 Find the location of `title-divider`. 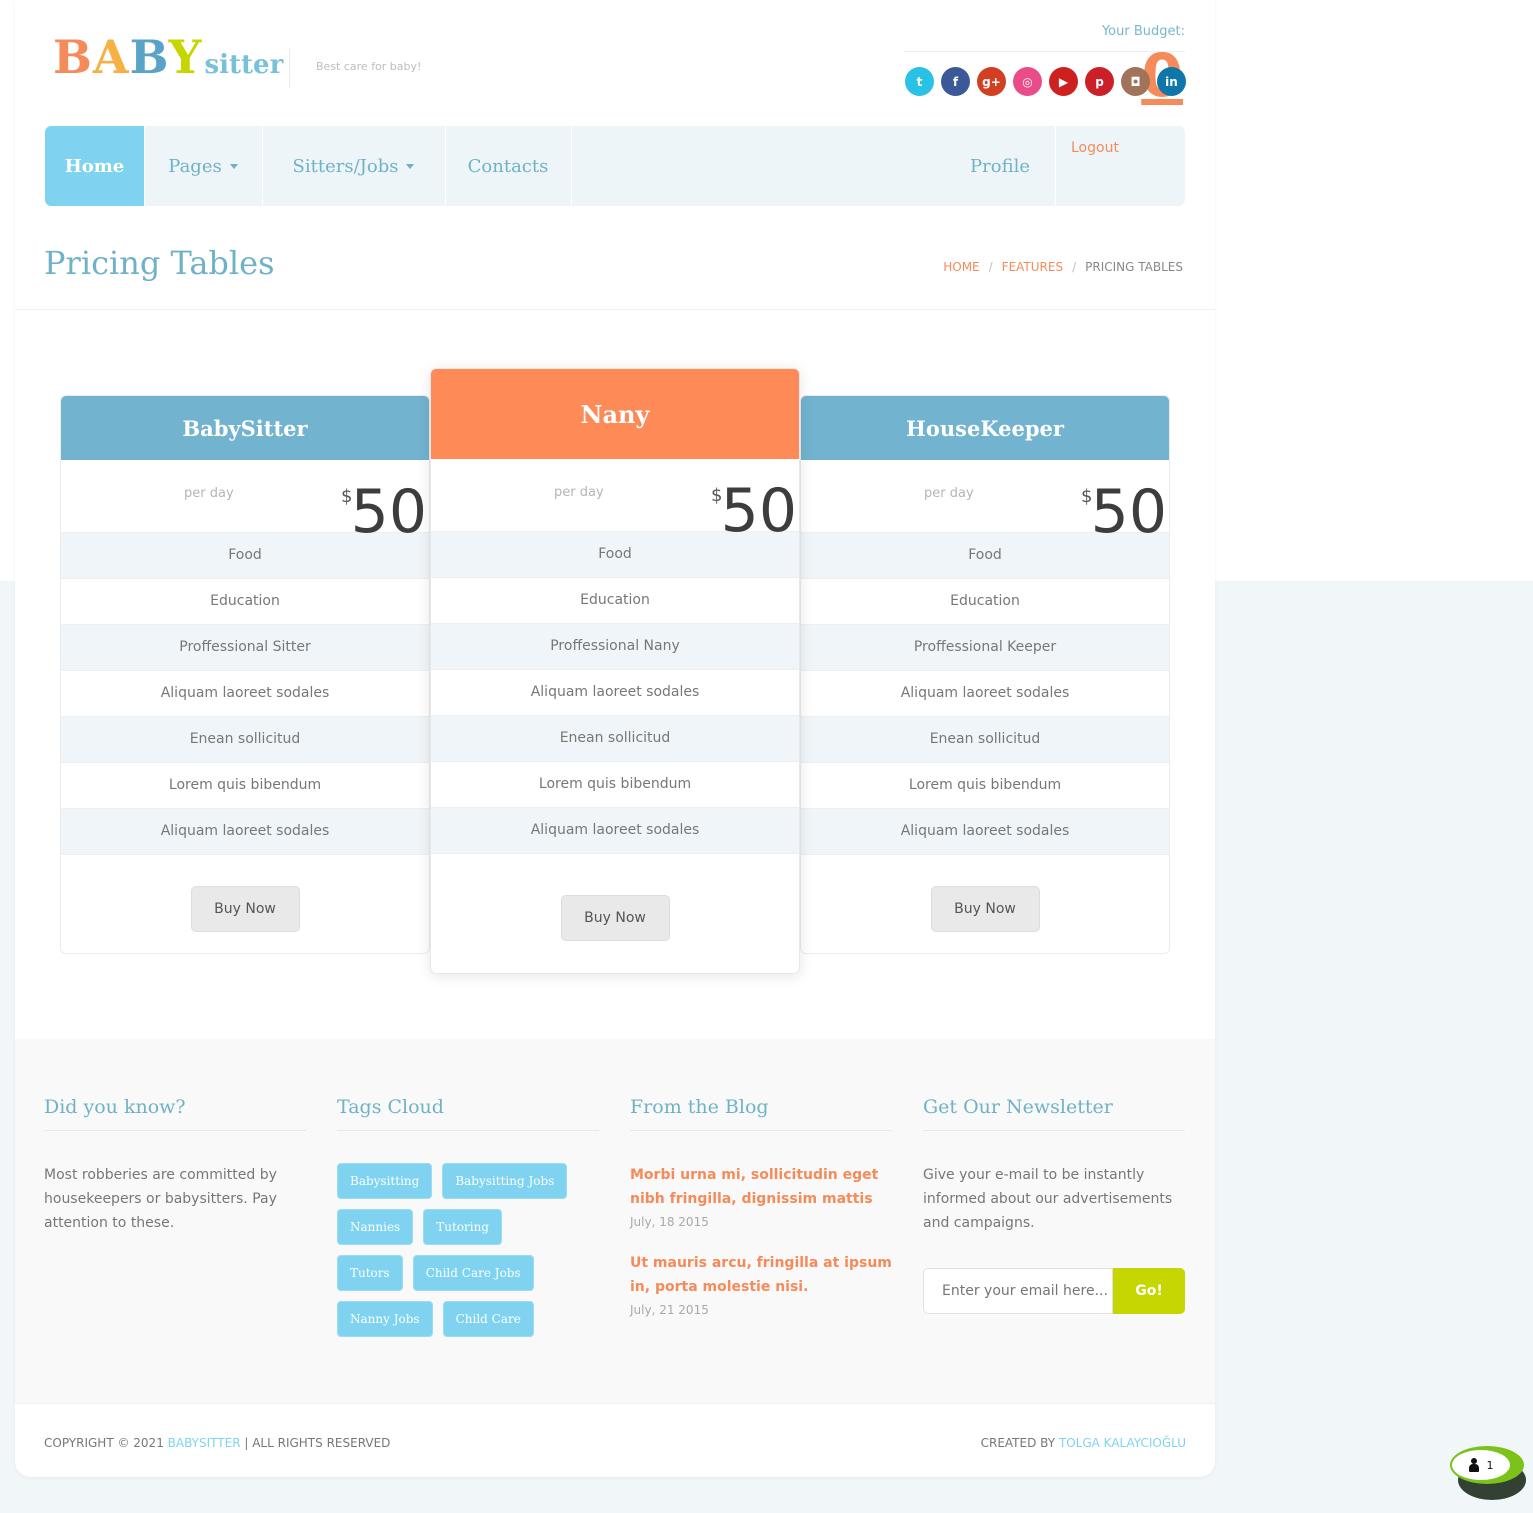

title-divider is located at coordinates (615, 309).